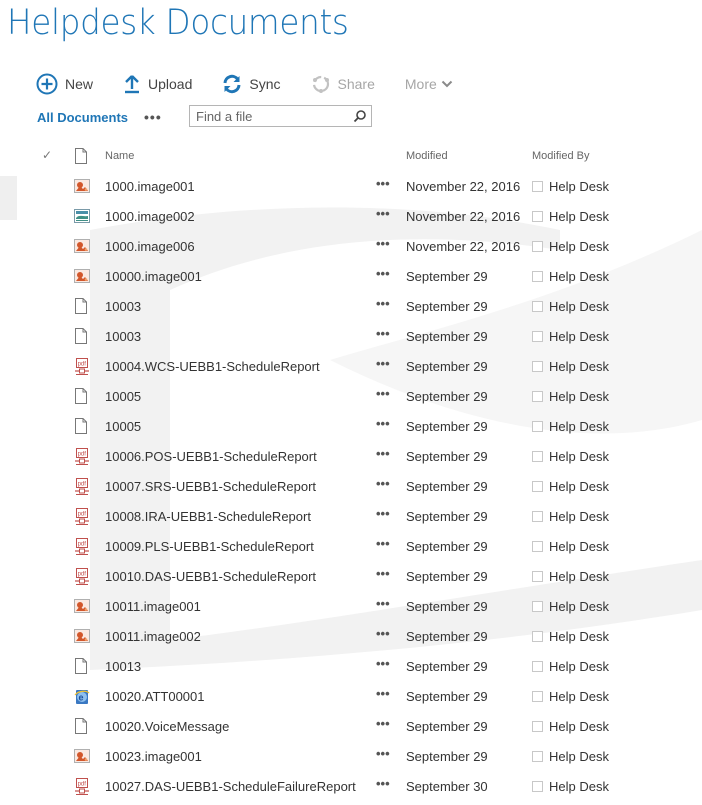  What do you see at coordinates (271, 116) in the screenshot?
I see `search-input` at bounding box center [271, 116].